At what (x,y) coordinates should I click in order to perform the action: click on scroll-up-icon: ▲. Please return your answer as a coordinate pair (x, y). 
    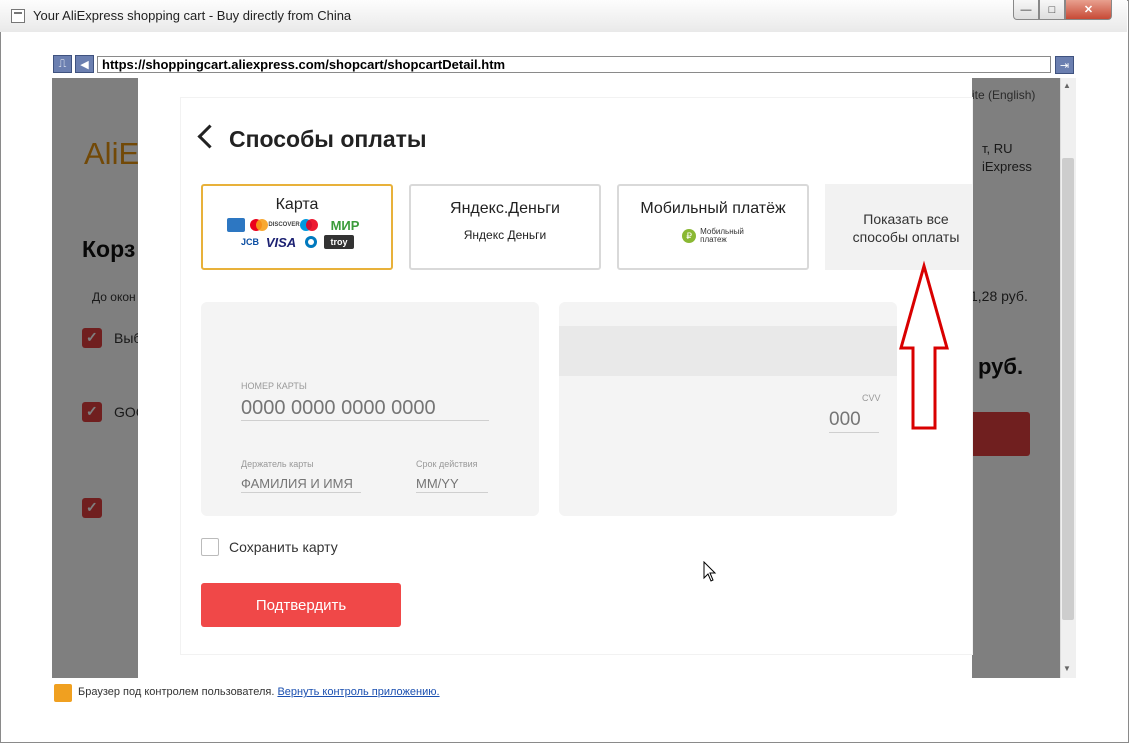
    Looking at the image, I should click on (1067, 85).